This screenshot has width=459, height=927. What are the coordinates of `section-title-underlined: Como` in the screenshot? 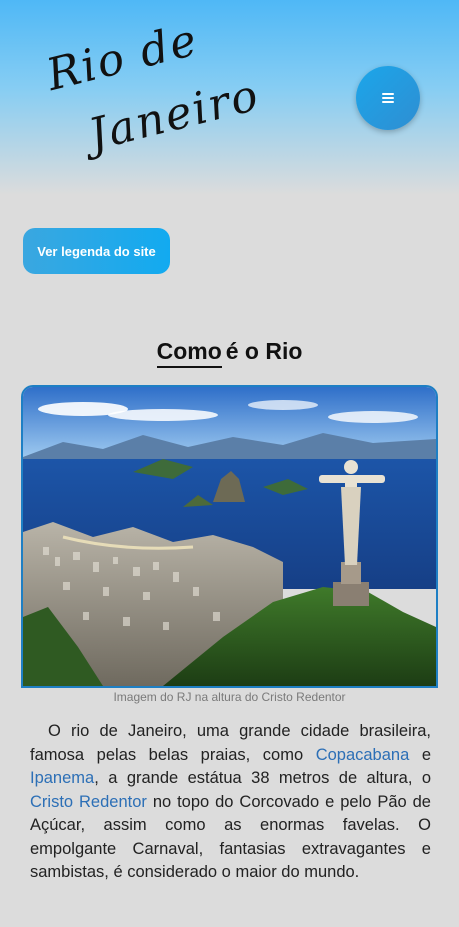 It's located at (189, 353).